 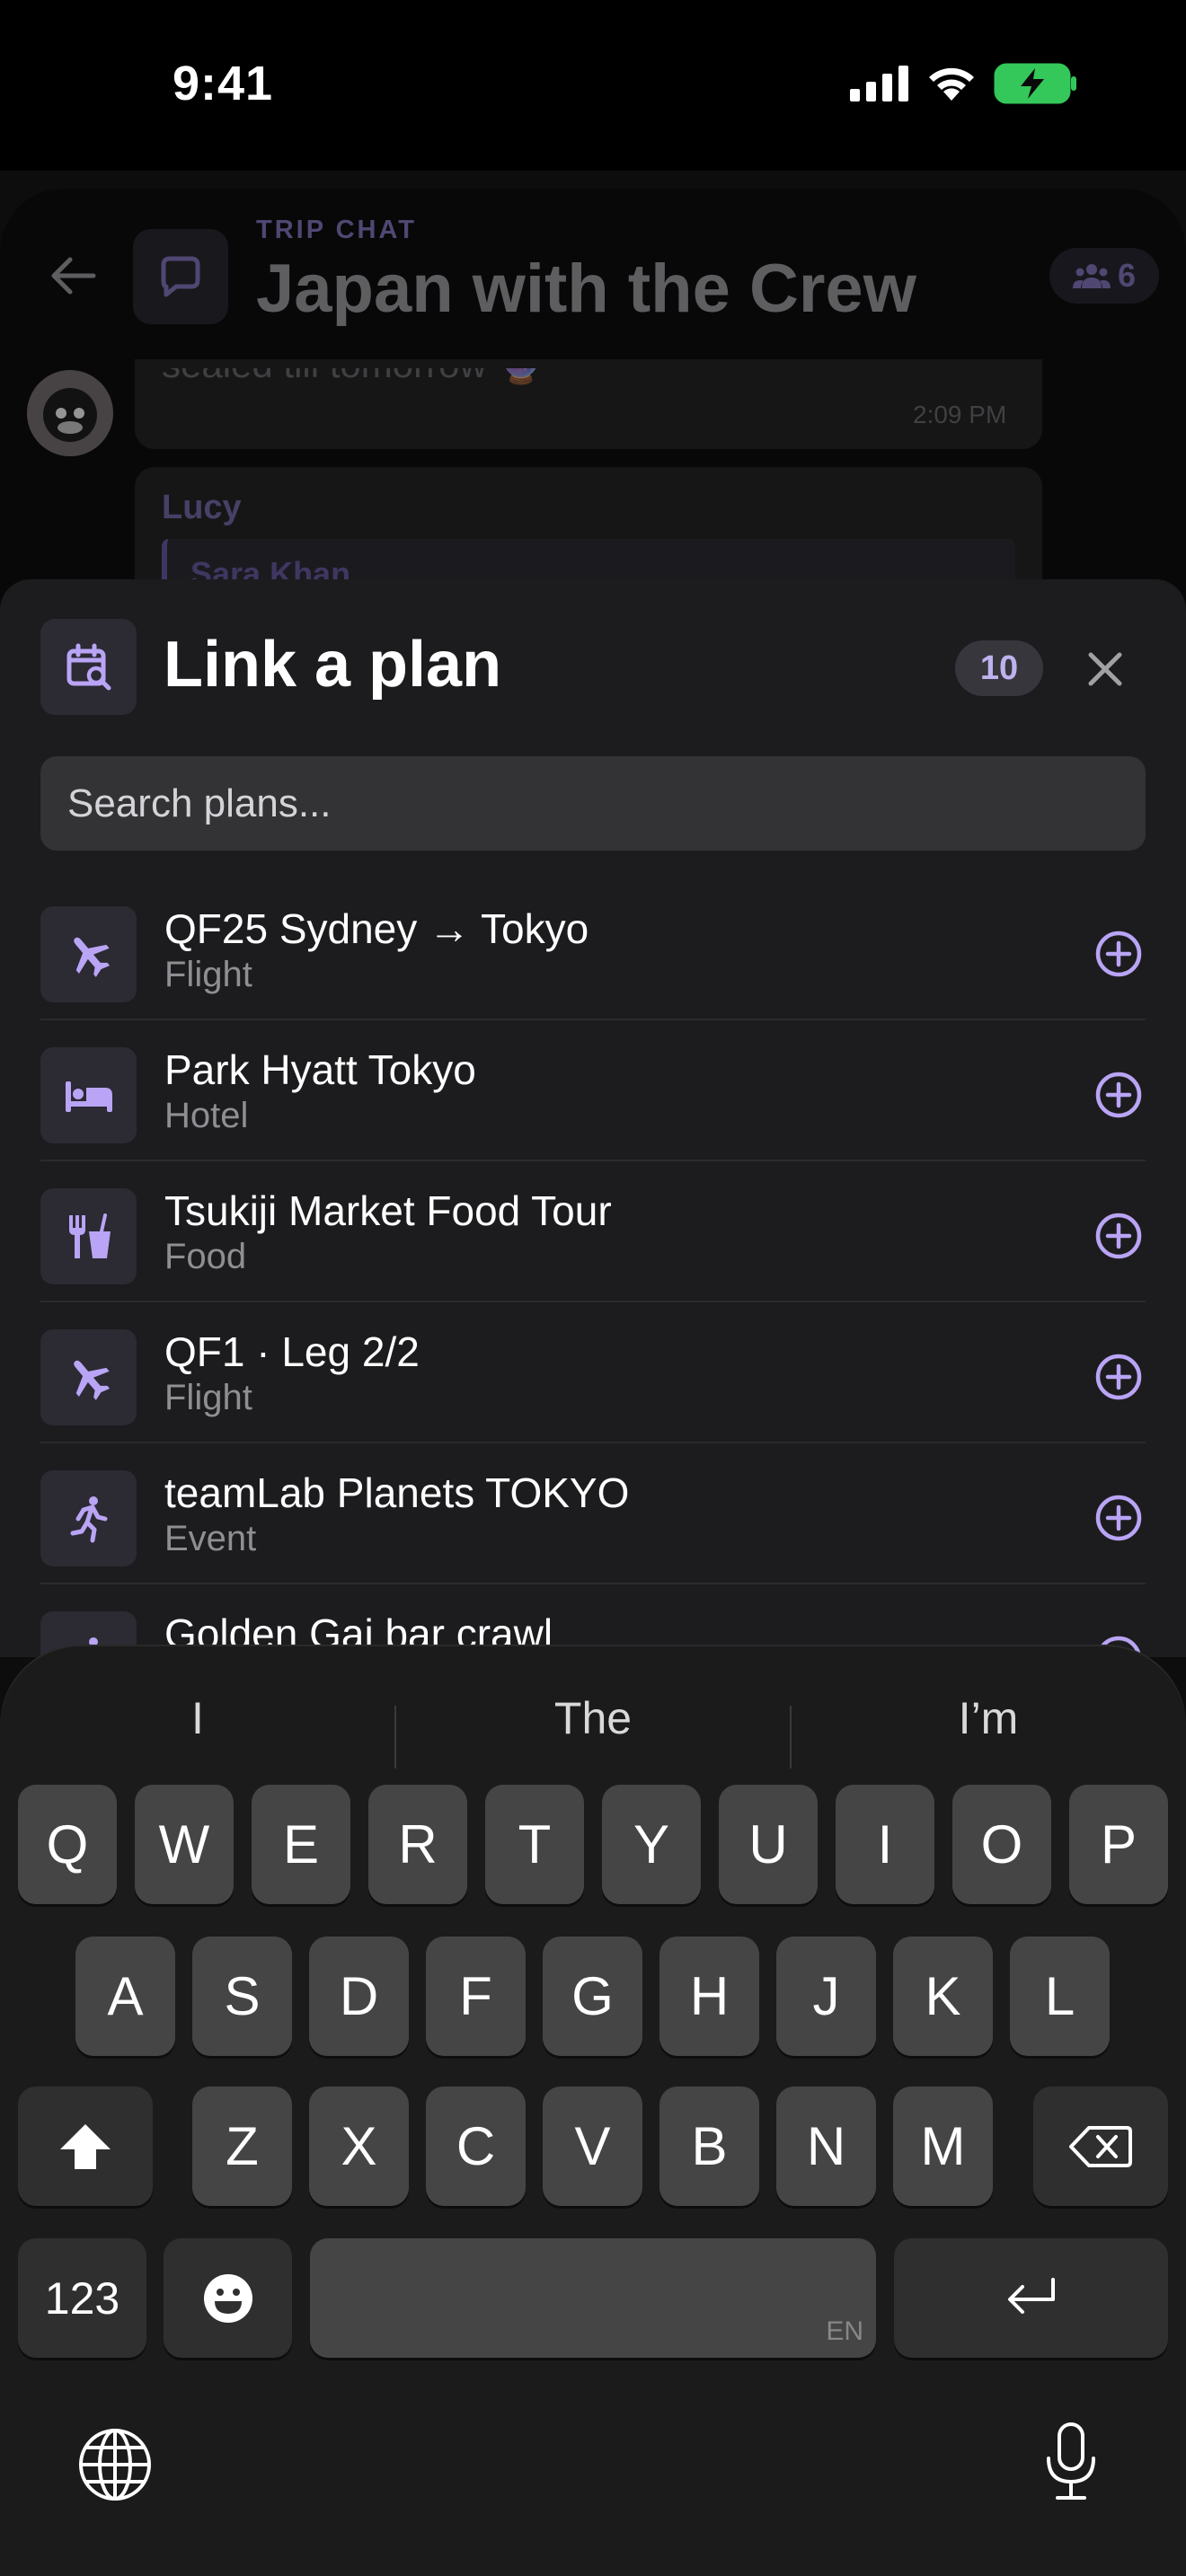 What do you see at coordinates (593, 1372) in the screenshot?
I see `plan-row: QF1 · Leg 2/2 Flight` at bounding box center [593, 1372].